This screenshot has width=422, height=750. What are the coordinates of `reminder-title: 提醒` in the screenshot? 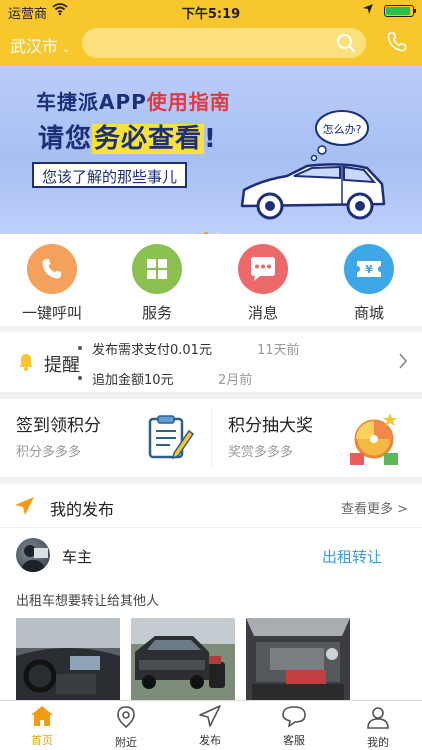 It's located at (62, 365).